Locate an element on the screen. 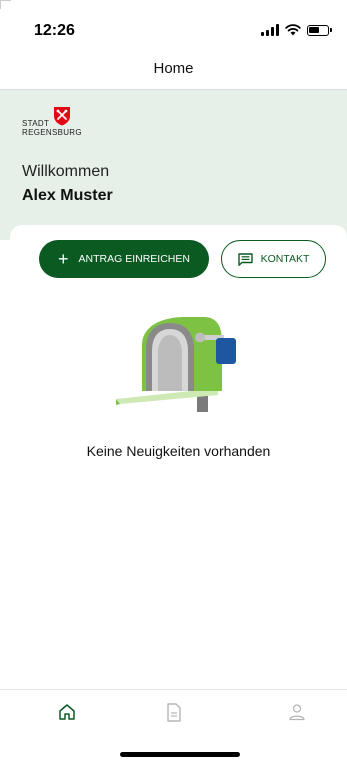 The image size is (347, 761). status-time: 12:26 is located at coordinates (54, 30).